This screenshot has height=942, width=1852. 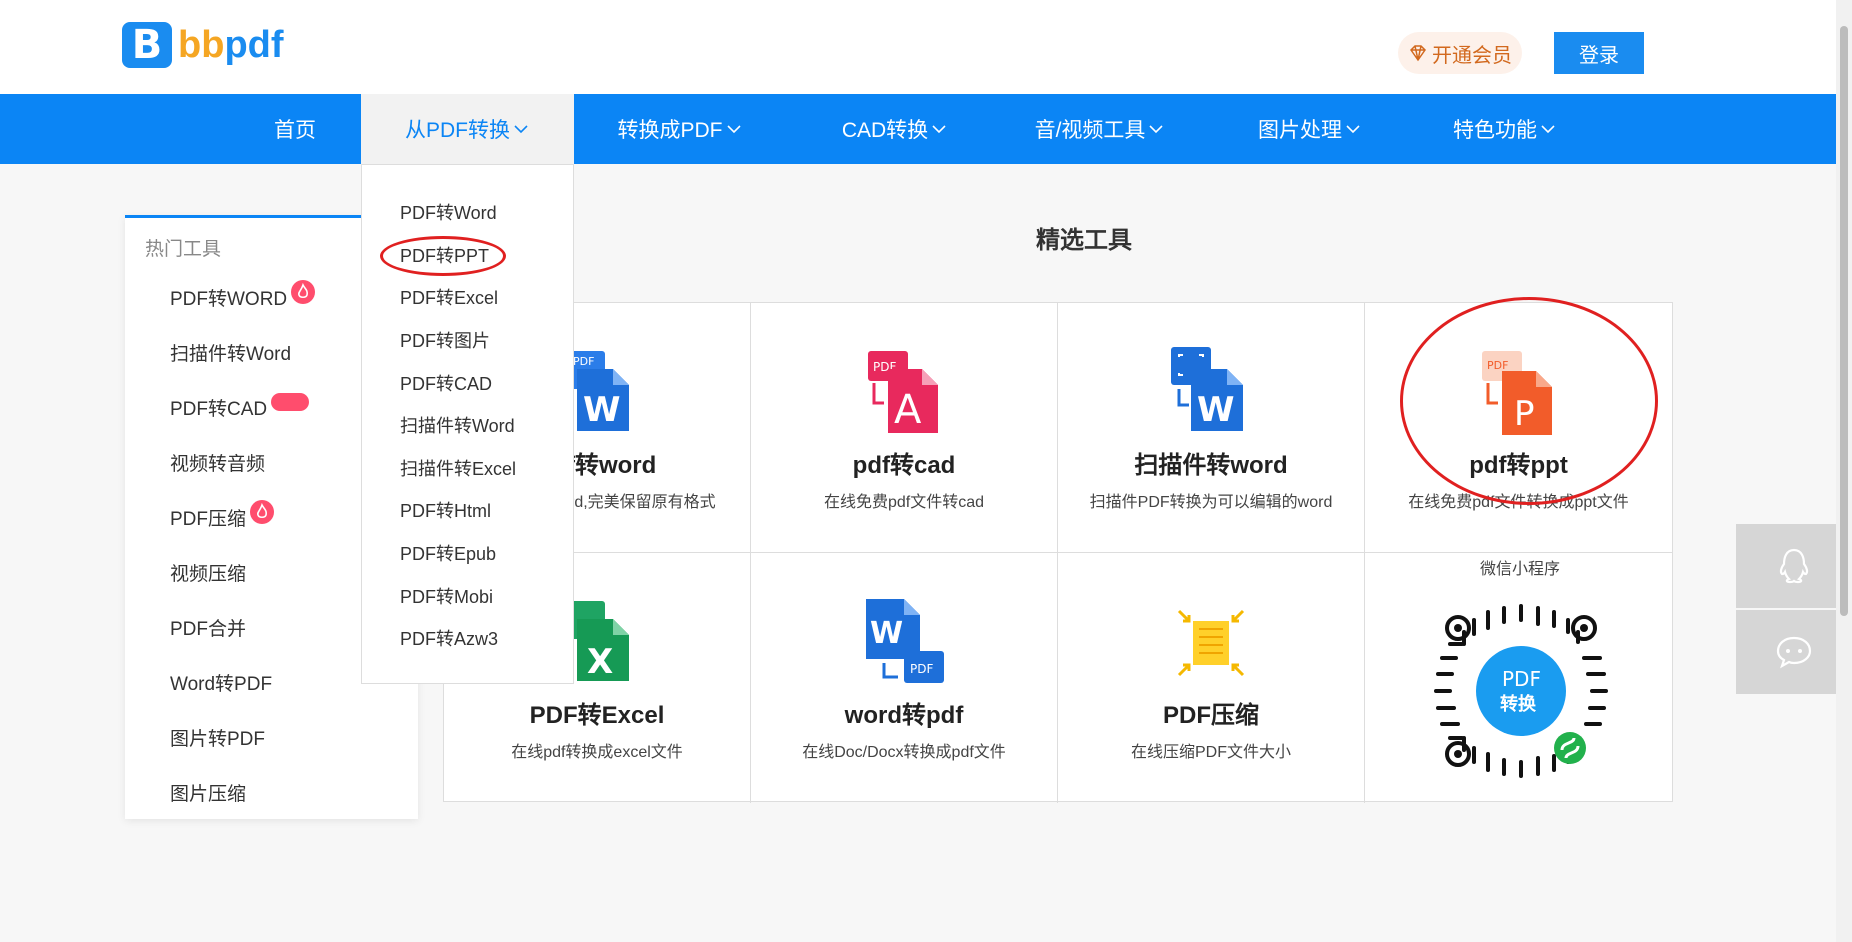 What do you see at coordinates (905, 641) in the screenshot?
I see `word-to-pdf-icon: W PDF` at bounding box center [905, 641].